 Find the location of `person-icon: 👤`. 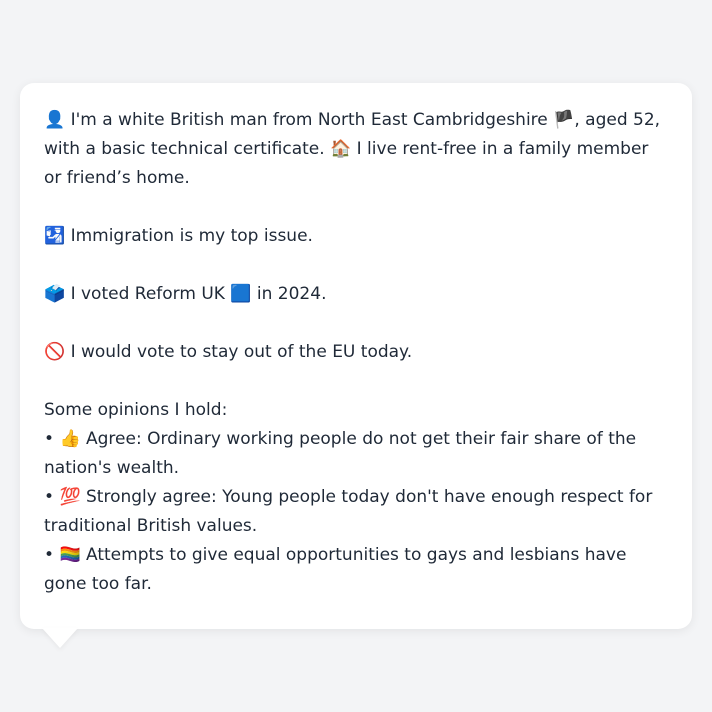

person-icon: 👤 is located at coordinates (55, 120).